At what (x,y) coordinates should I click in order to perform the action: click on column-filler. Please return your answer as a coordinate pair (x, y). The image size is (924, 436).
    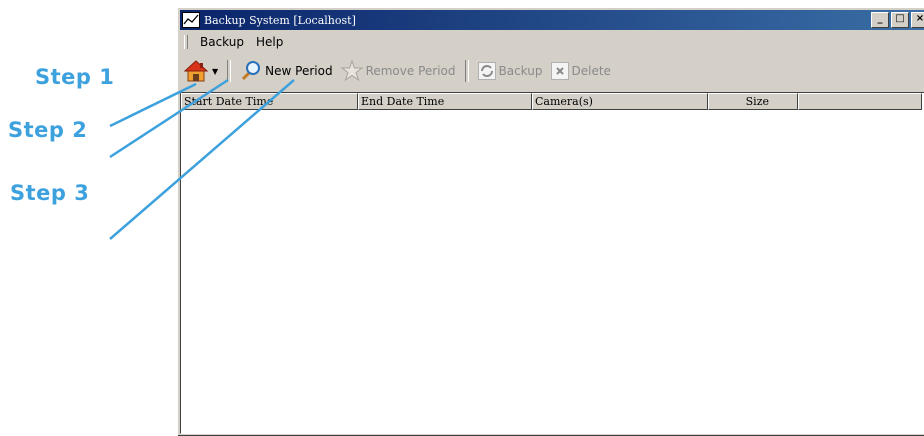
    Looking at the image, I should click on (860, 101).